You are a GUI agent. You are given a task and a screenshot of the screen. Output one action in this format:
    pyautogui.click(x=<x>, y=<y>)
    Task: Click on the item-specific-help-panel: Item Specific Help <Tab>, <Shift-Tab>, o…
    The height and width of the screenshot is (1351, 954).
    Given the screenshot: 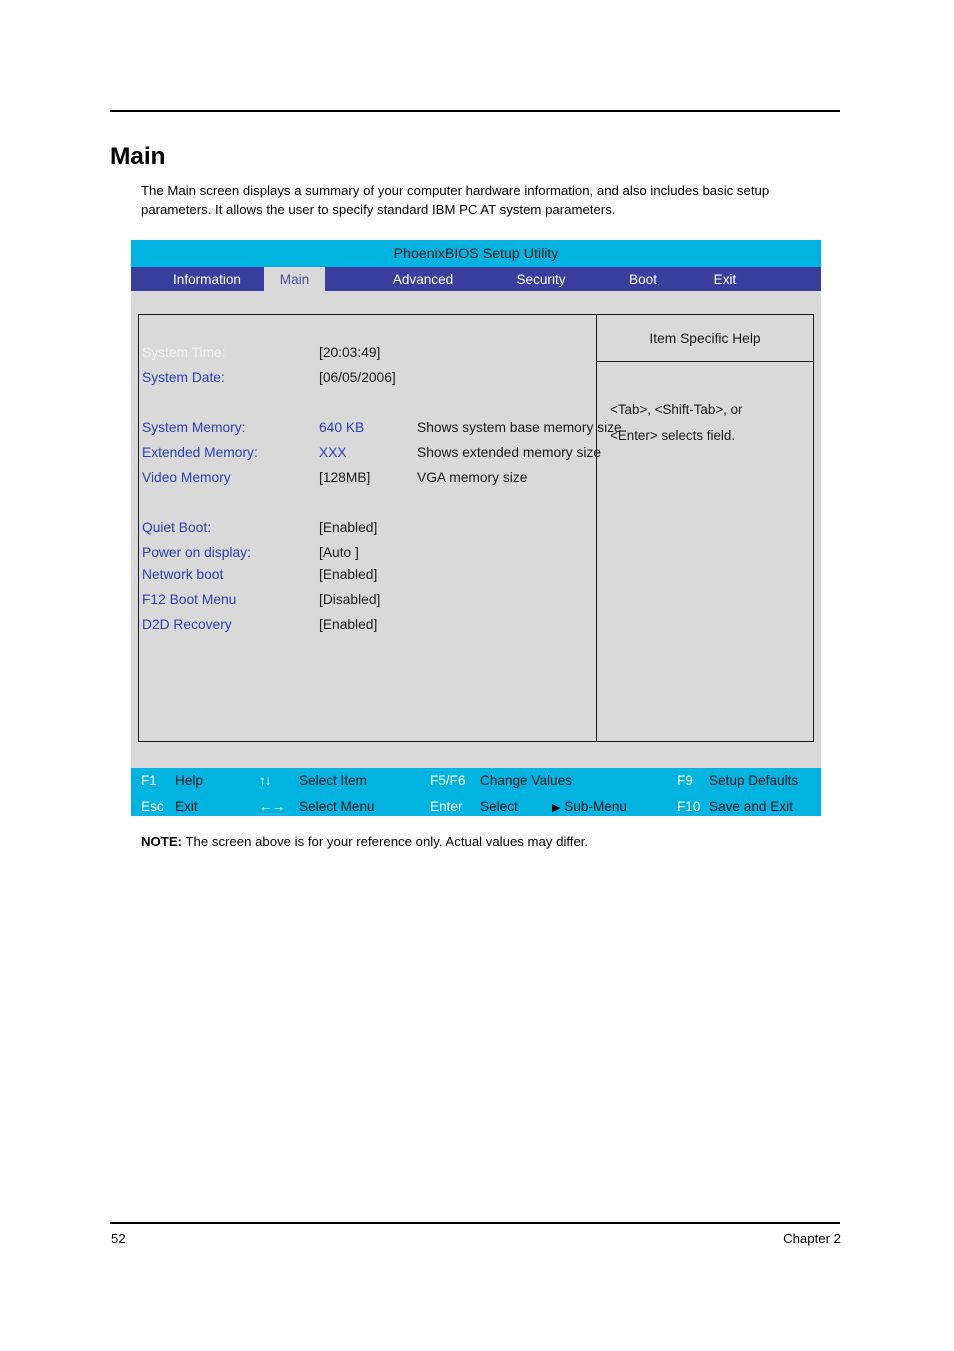 What is the action you would take?
    pyautogui.click(x=705, y=528)
    